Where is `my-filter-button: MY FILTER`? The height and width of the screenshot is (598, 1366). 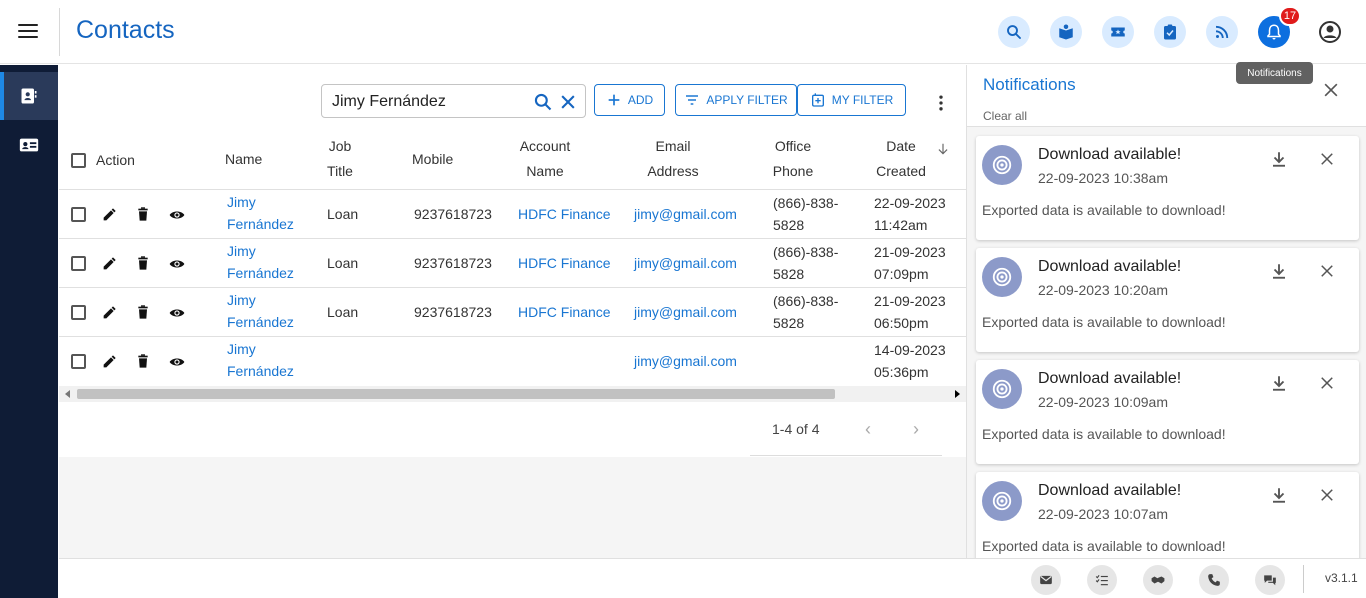 my-filter-button: MY FILTER is located at coordinates (851, 100).